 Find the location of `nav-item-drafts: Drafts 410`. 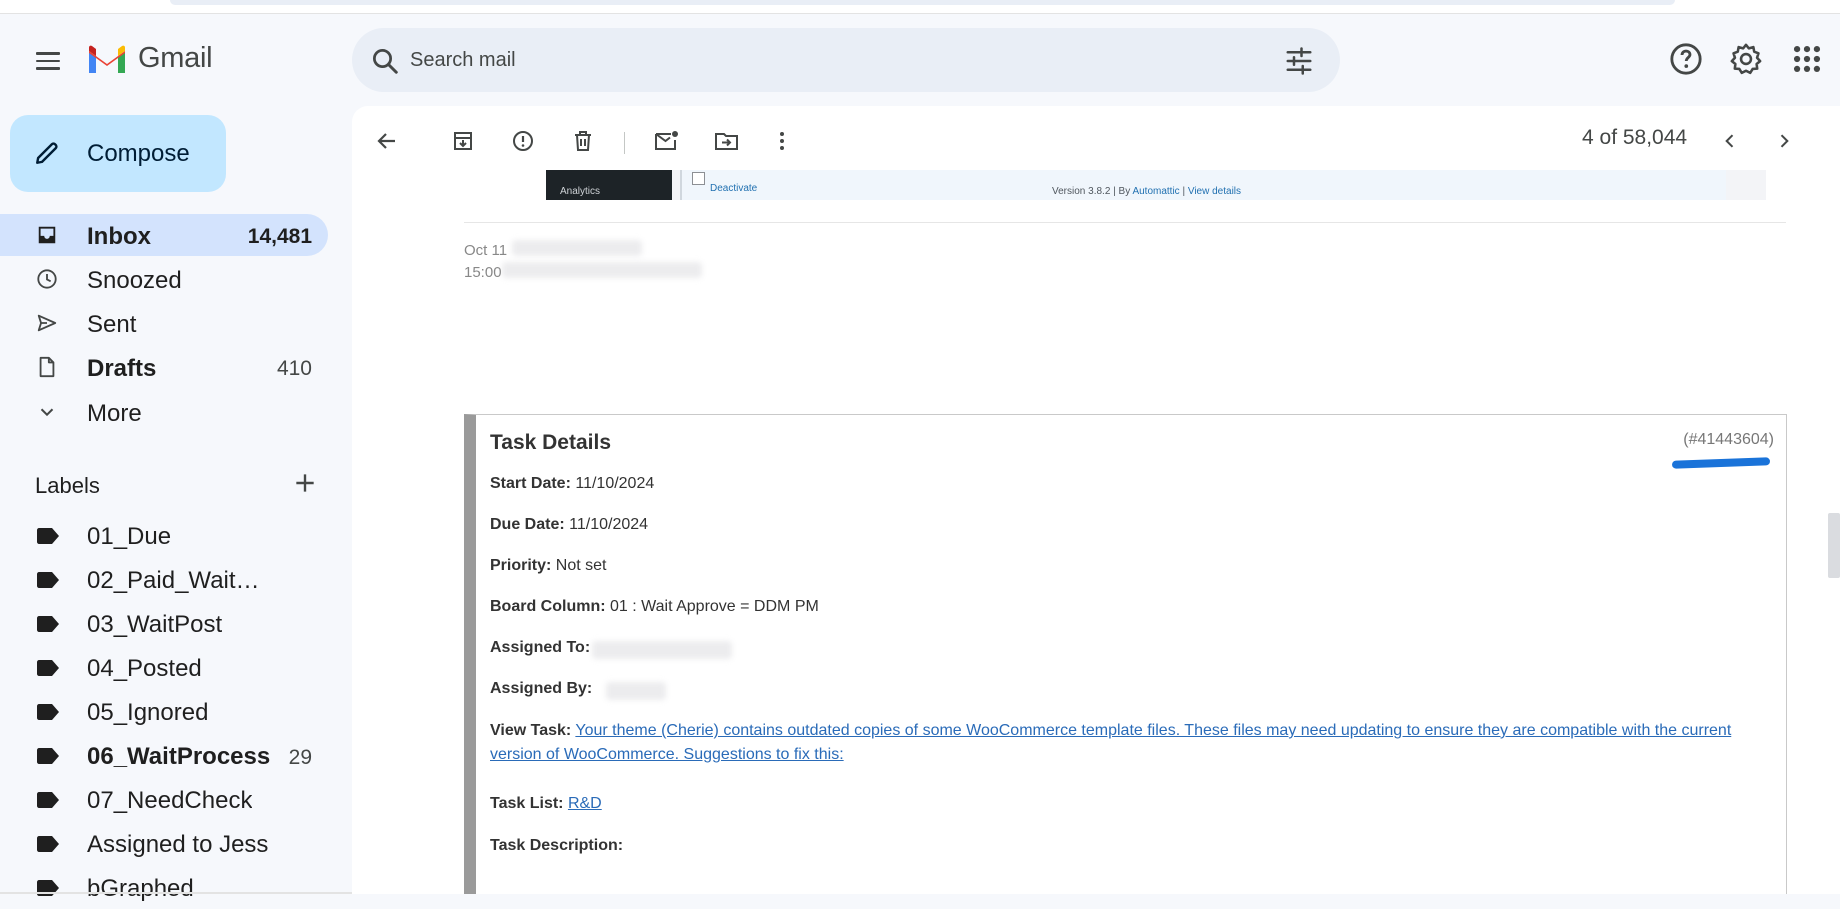

nav-item-drafts: Drafts 410 is located at coordinates (164, 367).